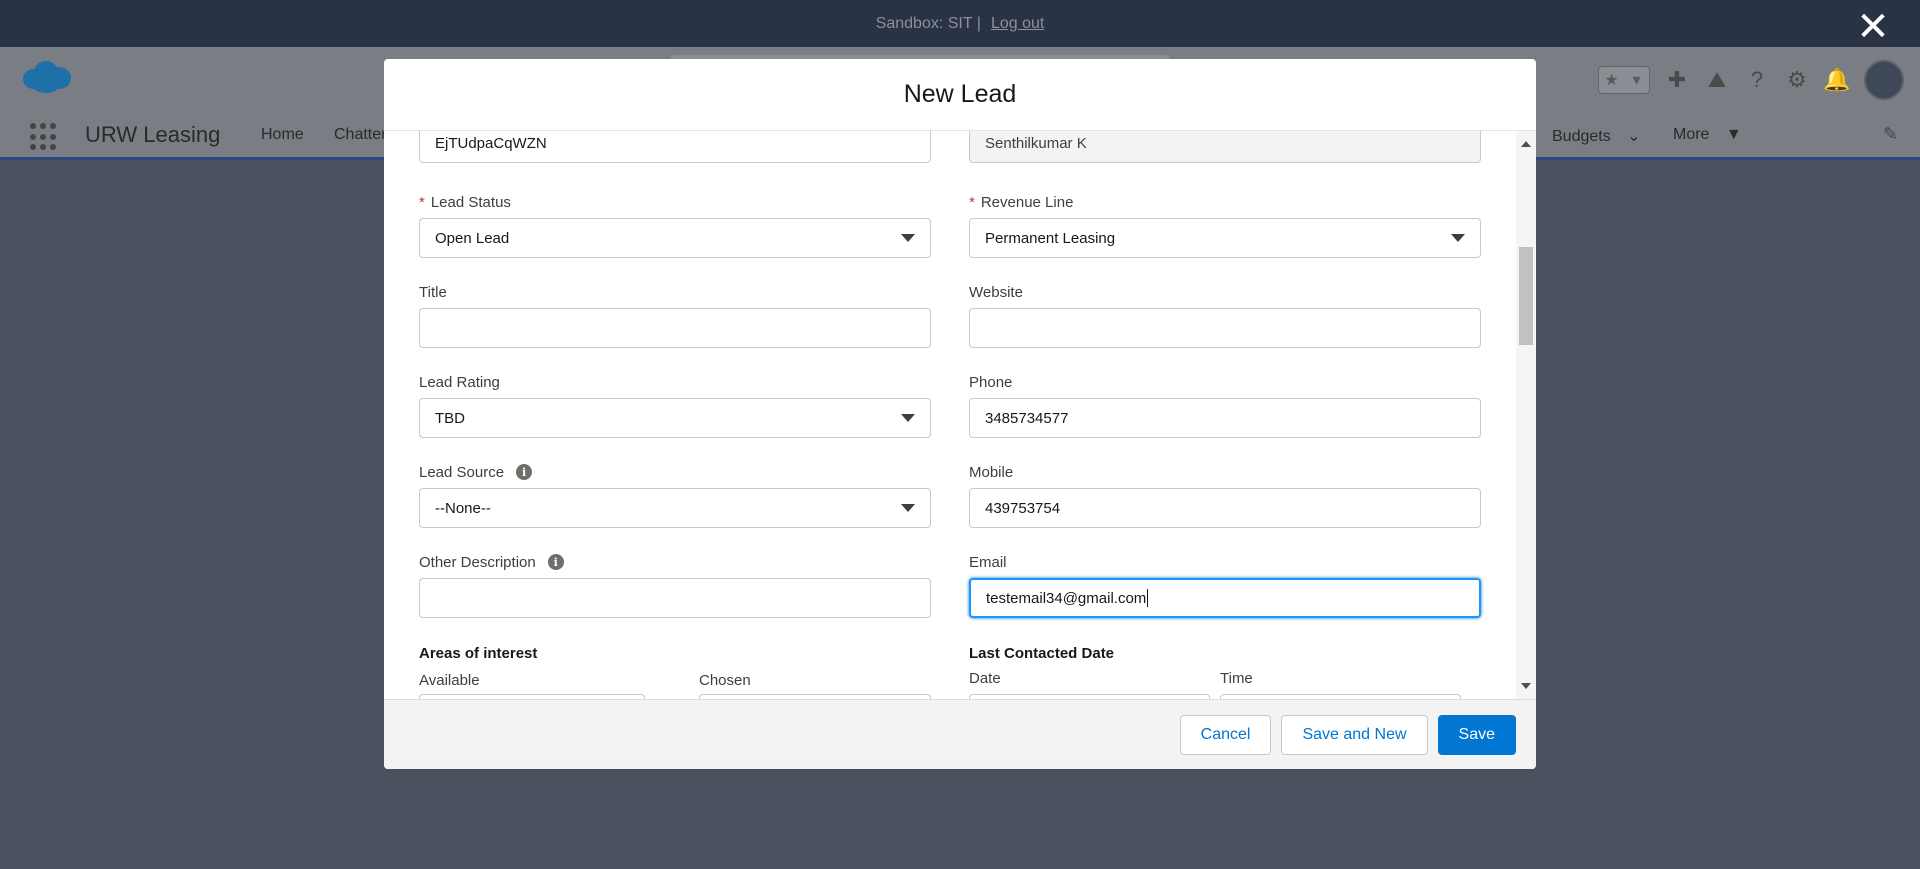 The image size is (1920, 869). What do you see at coordinates (450, 418) in the screenshot?
I see `lead-rating-value: TBD` at bounding box center [450, 418].